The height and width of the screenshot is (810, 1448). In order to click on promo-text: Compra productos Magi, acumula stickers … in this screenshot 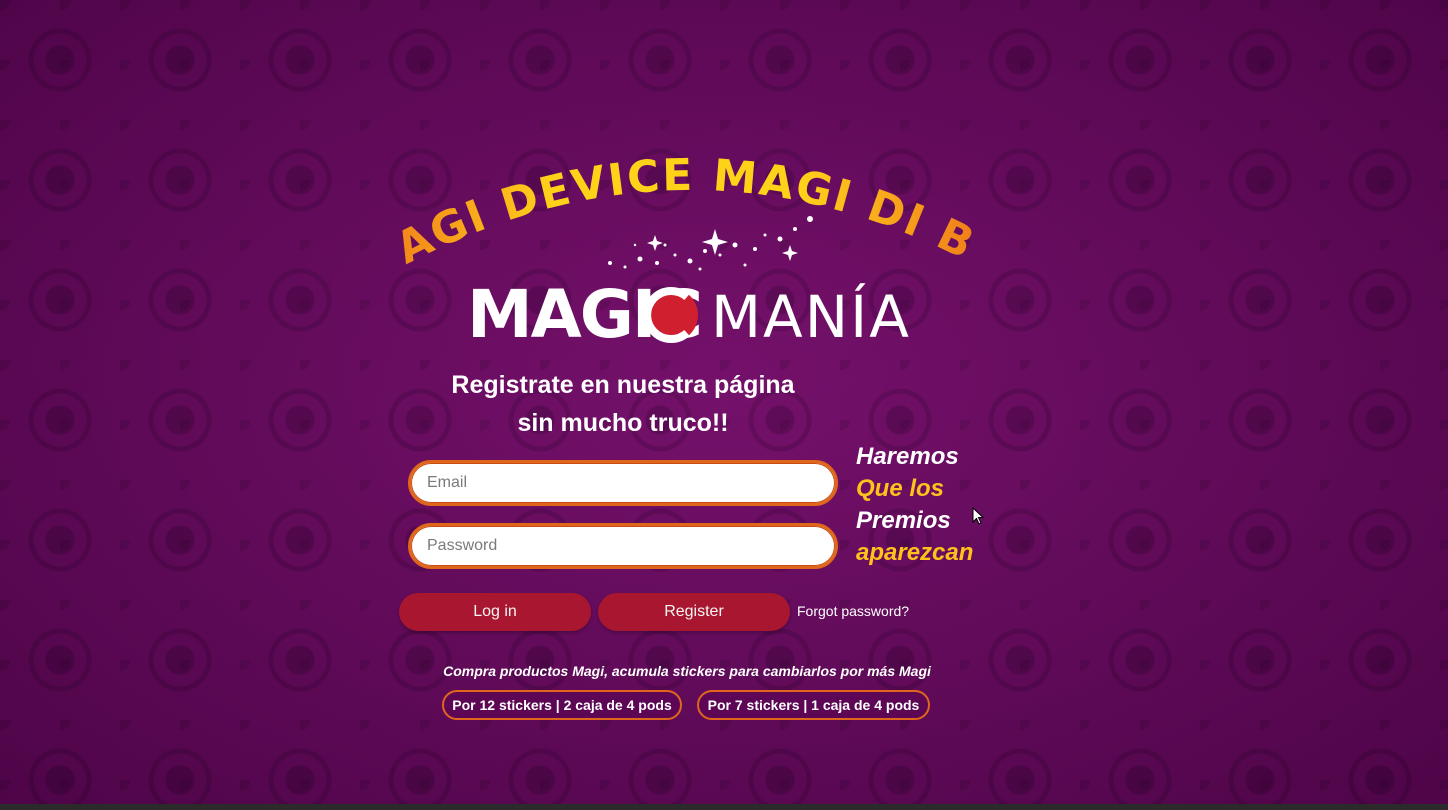, I will do `click(687, 671)`.